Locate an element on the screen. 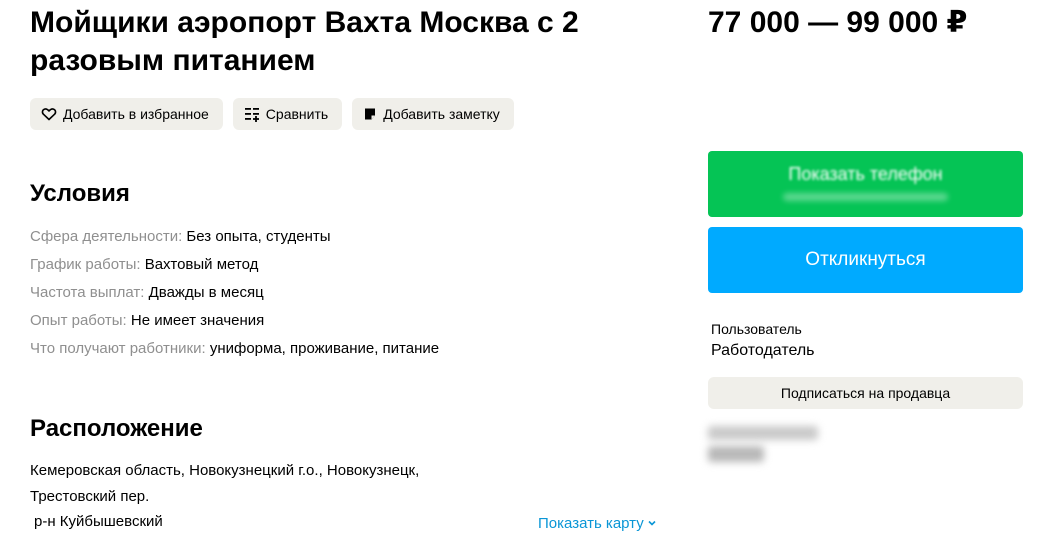 The width and height of the screenshot is (1038, 542). reply-button: Откликнуться is located at coordinates (865, 260).